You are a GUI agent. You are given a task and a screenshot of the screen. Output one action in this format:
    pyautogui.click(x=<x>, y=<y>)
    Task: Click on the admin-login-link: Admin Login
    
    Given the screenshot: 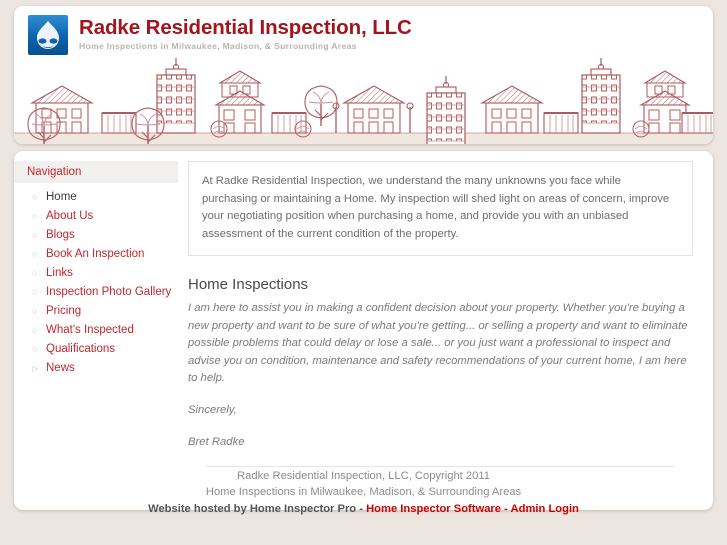 What is the action you would take?
    pyautogui.click(x=545, y=509)
    